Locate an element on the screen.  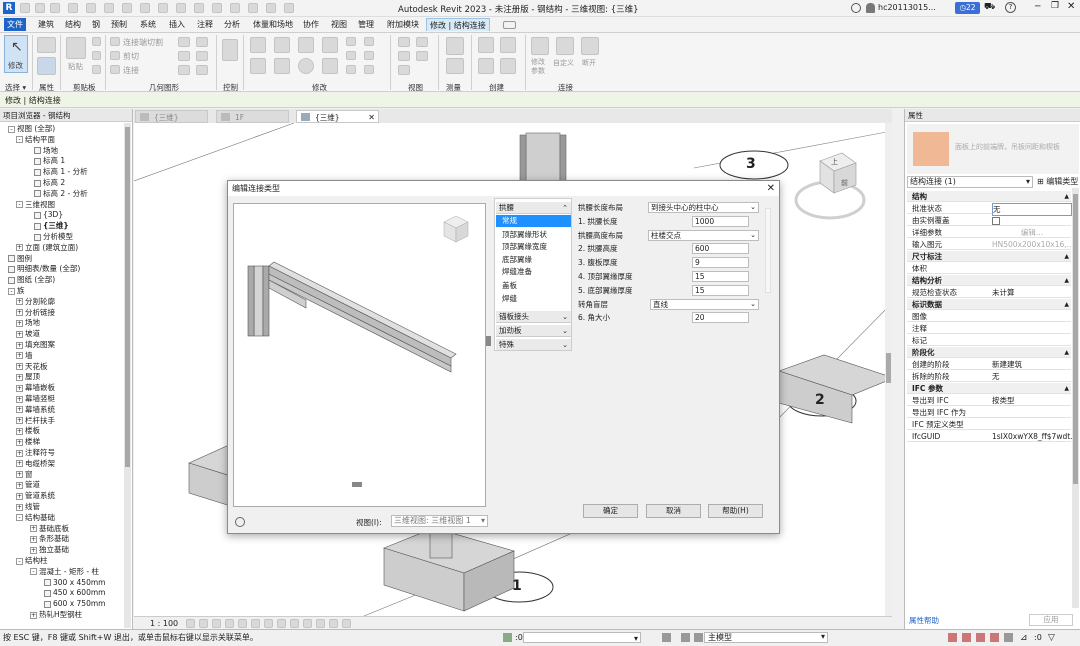
property-section: 尺寸标注 ▲ is located at coordinates (989, 256).